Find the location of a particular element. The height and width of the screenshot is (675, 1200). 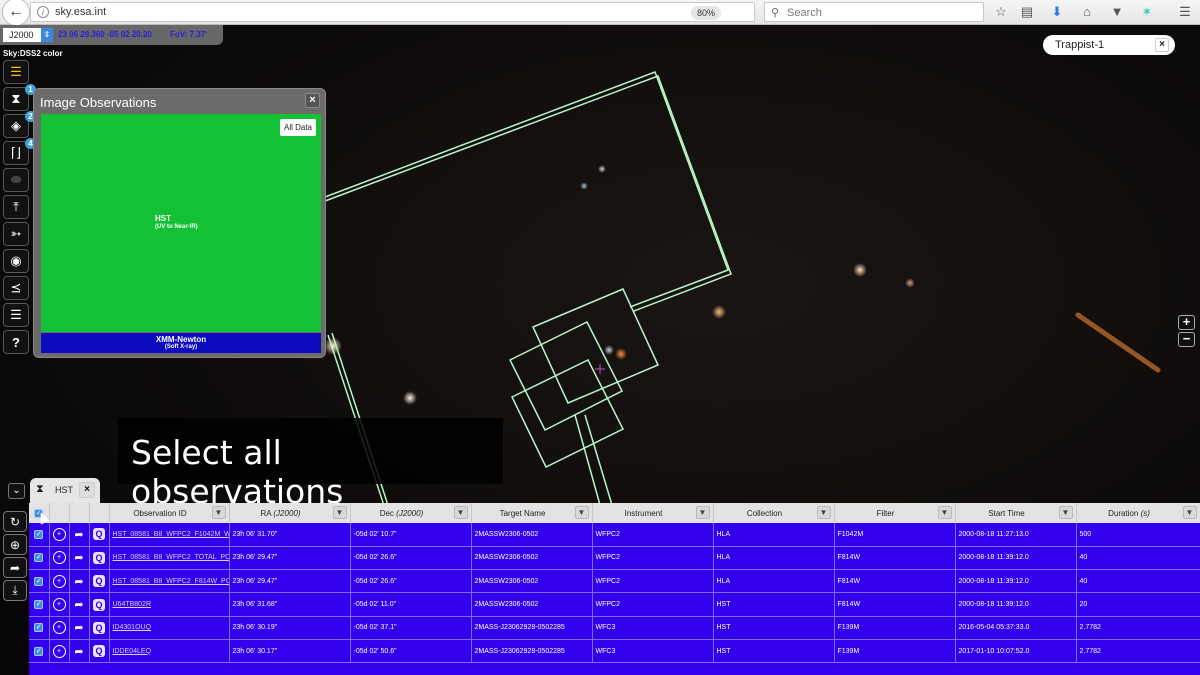

sky-layers-button: ☰ is located at coordinates (16, 72).